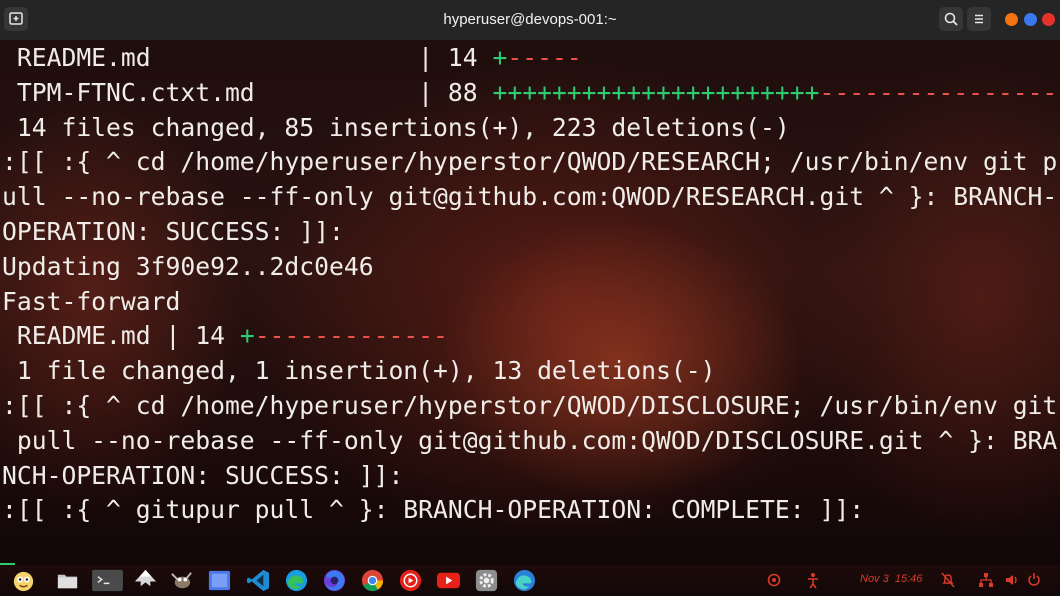 This screenshot has height=596, width=1060. I want to click on accessibility-icon, so click(813, 580).